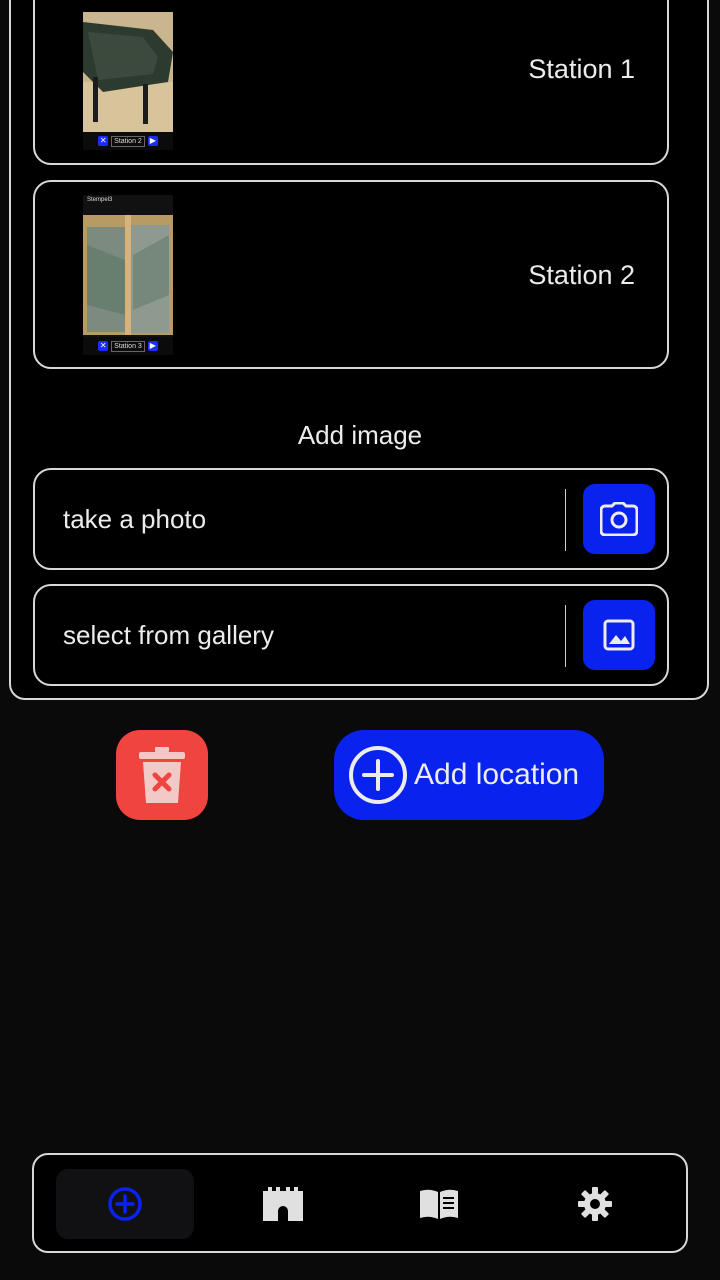 The width and height of the screenshot is (720, 1280). What do you see at coordinates (581, 69) in the screenshot?
I see `station-label: Station 1` at bounding box center [581, 69].